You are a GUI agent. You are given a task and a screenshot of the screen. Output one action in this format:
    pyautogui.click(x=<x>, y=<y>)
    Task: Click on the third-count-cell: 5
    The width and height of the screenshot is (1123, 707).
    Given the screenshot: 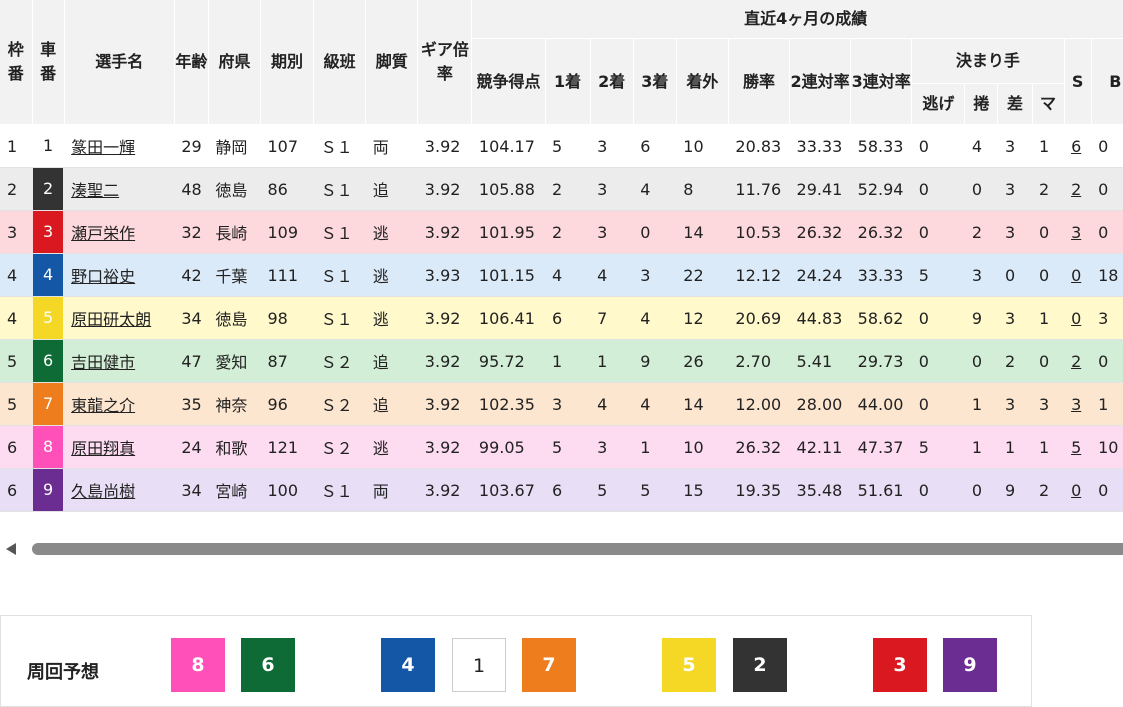 What is the action you would take?
    pyautogui.click(x=655, y=490)
    